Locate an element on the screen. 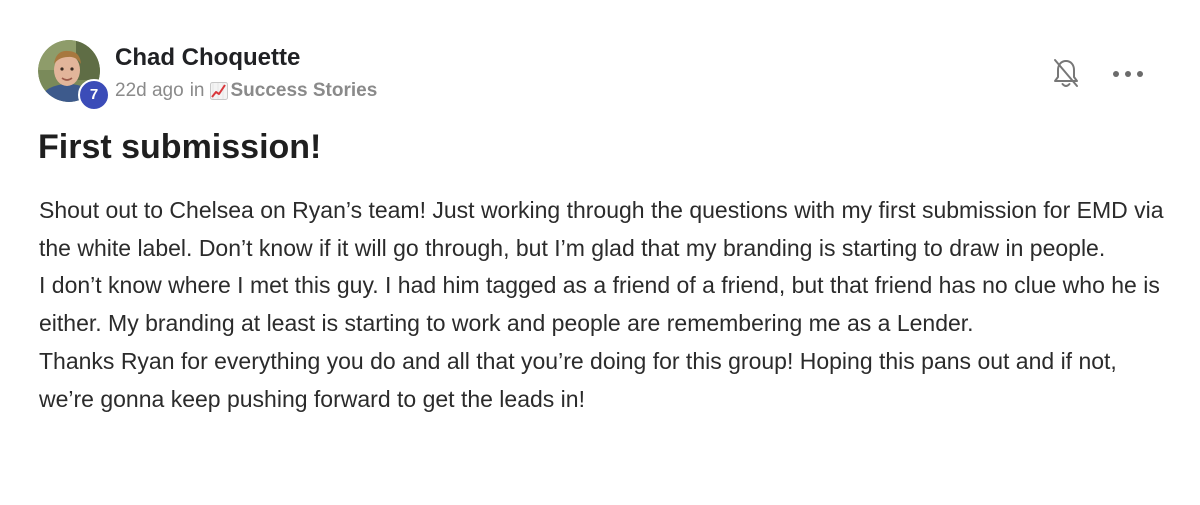 The width and height of the screenshot is (1200, 505). more-horizontal-icon is located at coordinates (1128, 74).